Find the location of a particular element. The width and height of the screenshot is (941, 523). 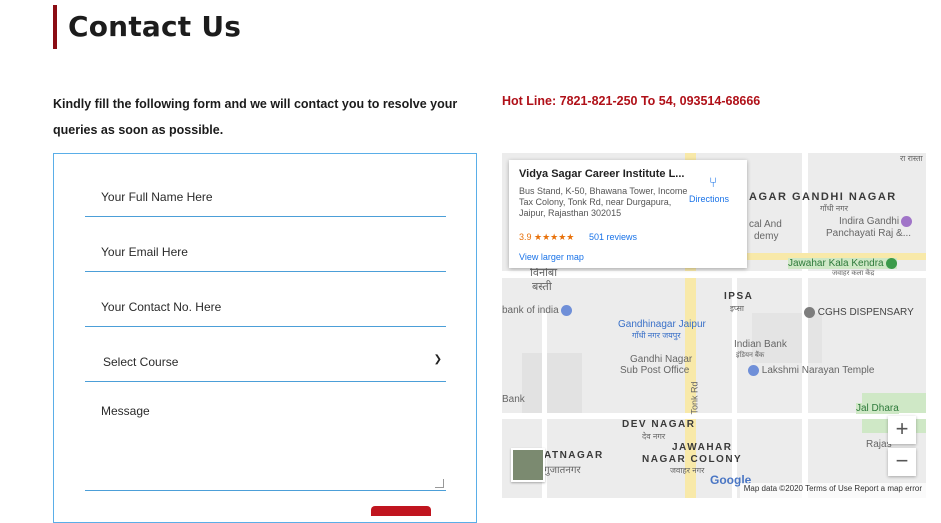

map-label: रा रास्ता is located at coordinates (911, 158).